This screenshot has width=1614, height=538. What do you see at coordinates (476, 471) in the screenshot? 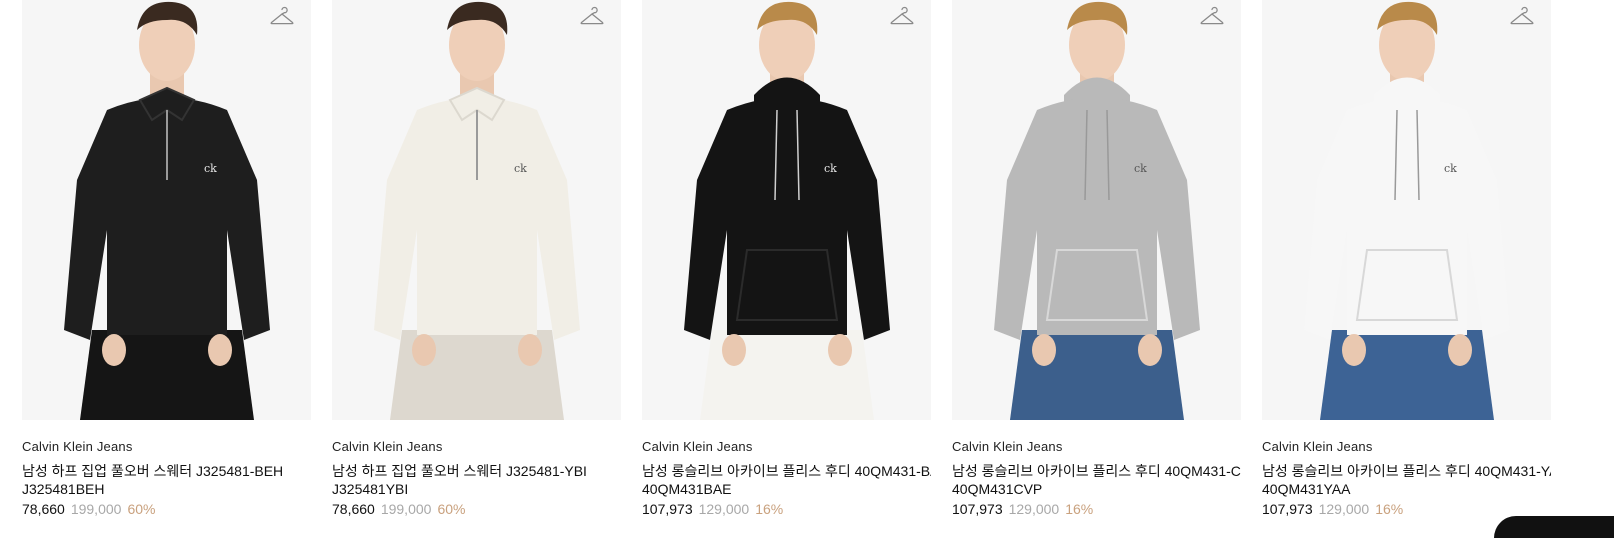
I see `product-name-line1: 남성 하프 집업 풀오버 스웨터 J325481-YBI` at bounding box center [476, 471].